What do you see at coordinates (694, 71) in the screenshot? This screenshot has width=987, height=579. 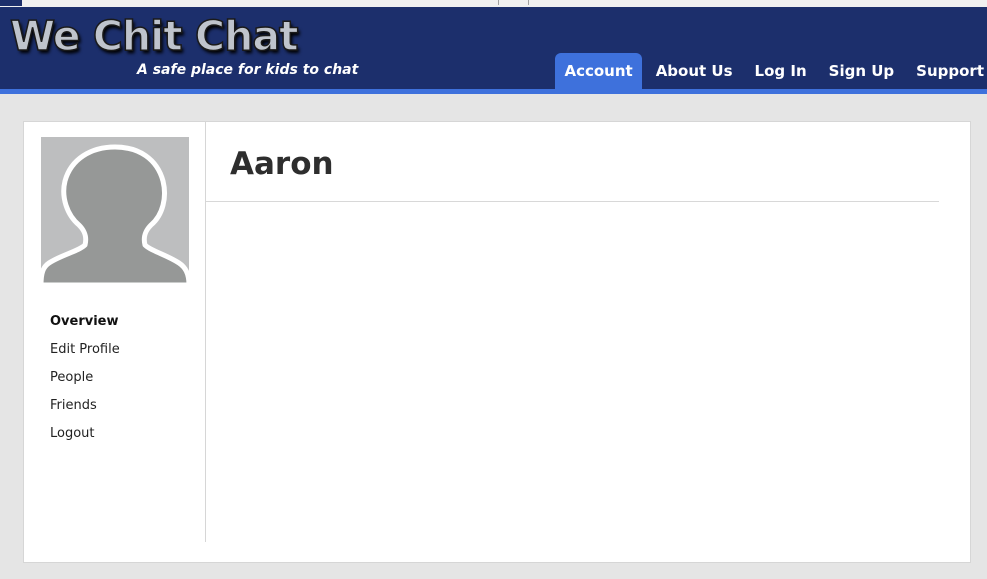 I see `nav-item-about-us: About Us` at bounding box center [694, 71].